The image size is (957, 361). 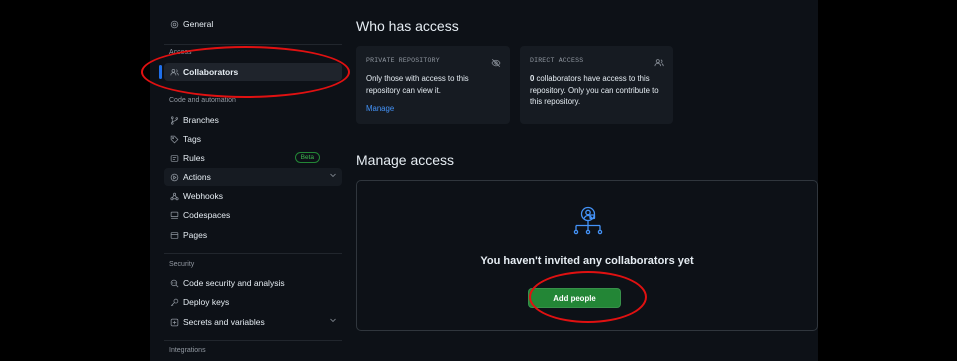 What do you see at coordinates (253, 215) in the screenshot?
I see `sidebar-item-codespaces: Codespaces` at bounding box center [253, 215].